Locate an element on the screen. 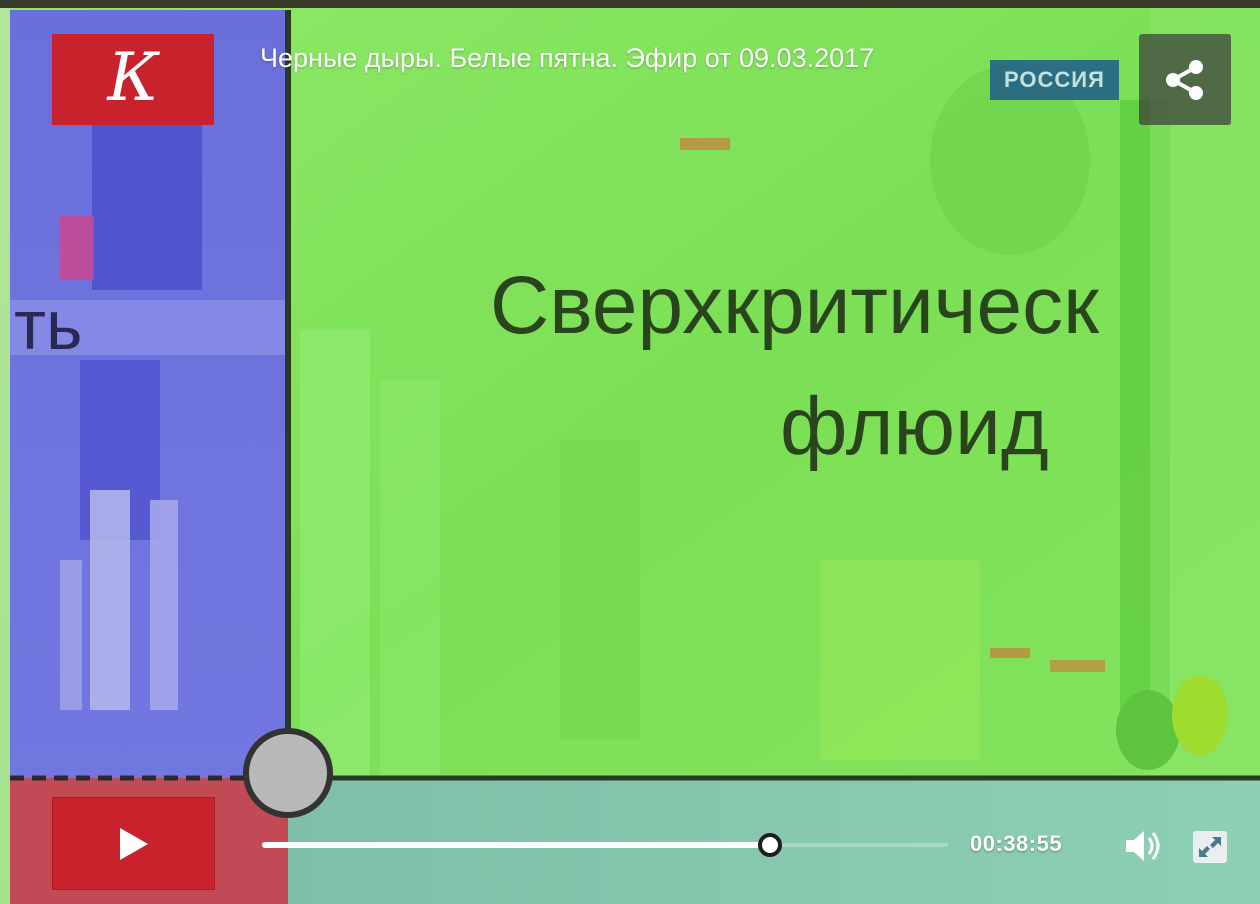  channel-logo: К is located at coordinates (133, 79).